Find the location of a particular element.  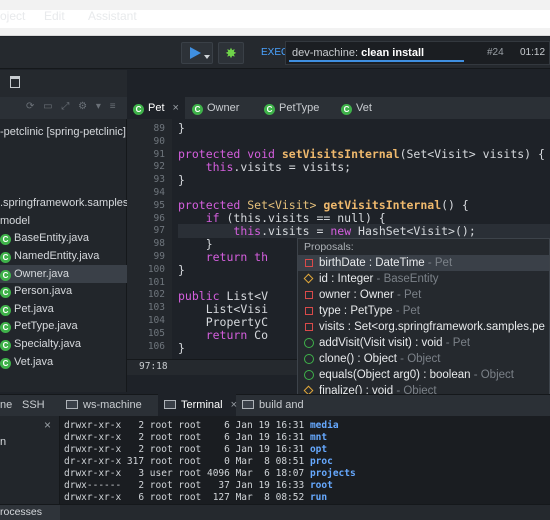

tree-item: C Pet.java is located at coordinates (63, 309).